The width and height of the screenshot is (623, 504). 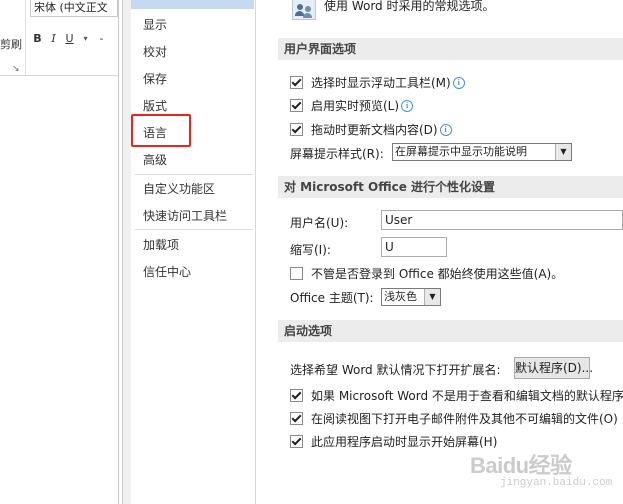 What do you see at coordinates (101, 38) in the screenshot?
I see `strikethrough-button: -` at bounding box center [101, 38].